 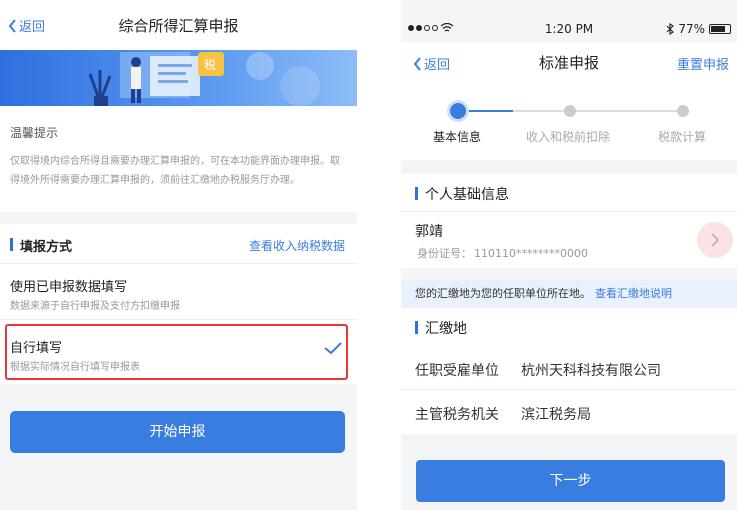 What do you see at coordinates (457, 415) in the screenshot?
I see `row-label: 主管税务机关` at bounding box center [457, 415].